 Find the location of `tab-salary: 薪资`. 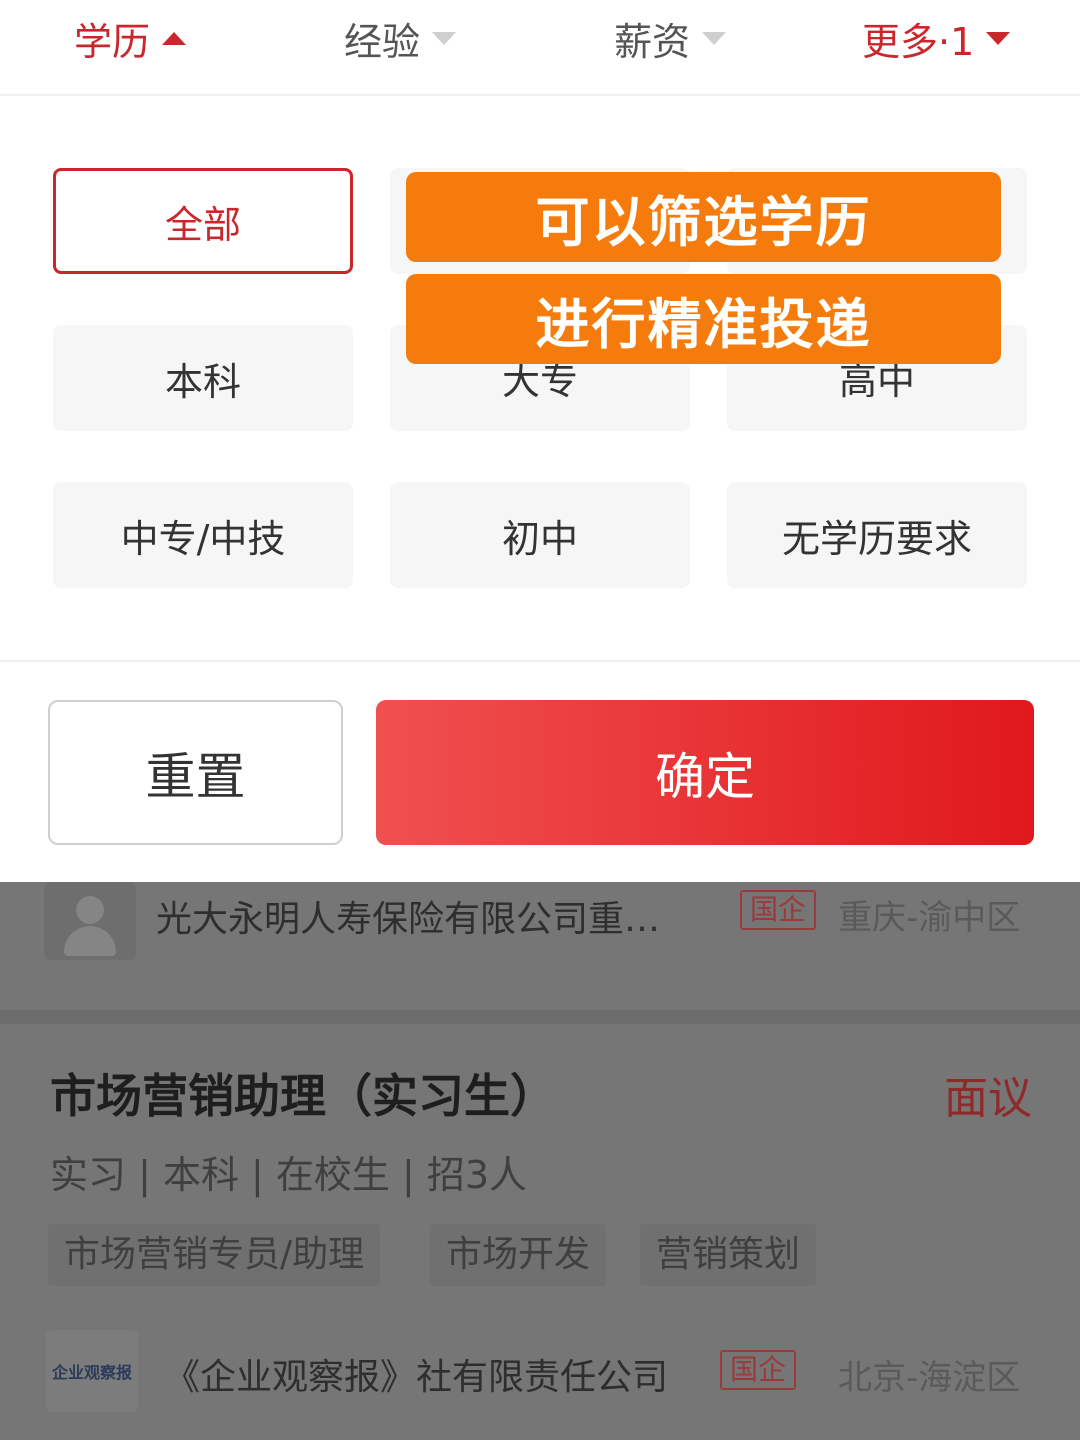

tab-salary: 薪资 is located at coordinates (670, 38).